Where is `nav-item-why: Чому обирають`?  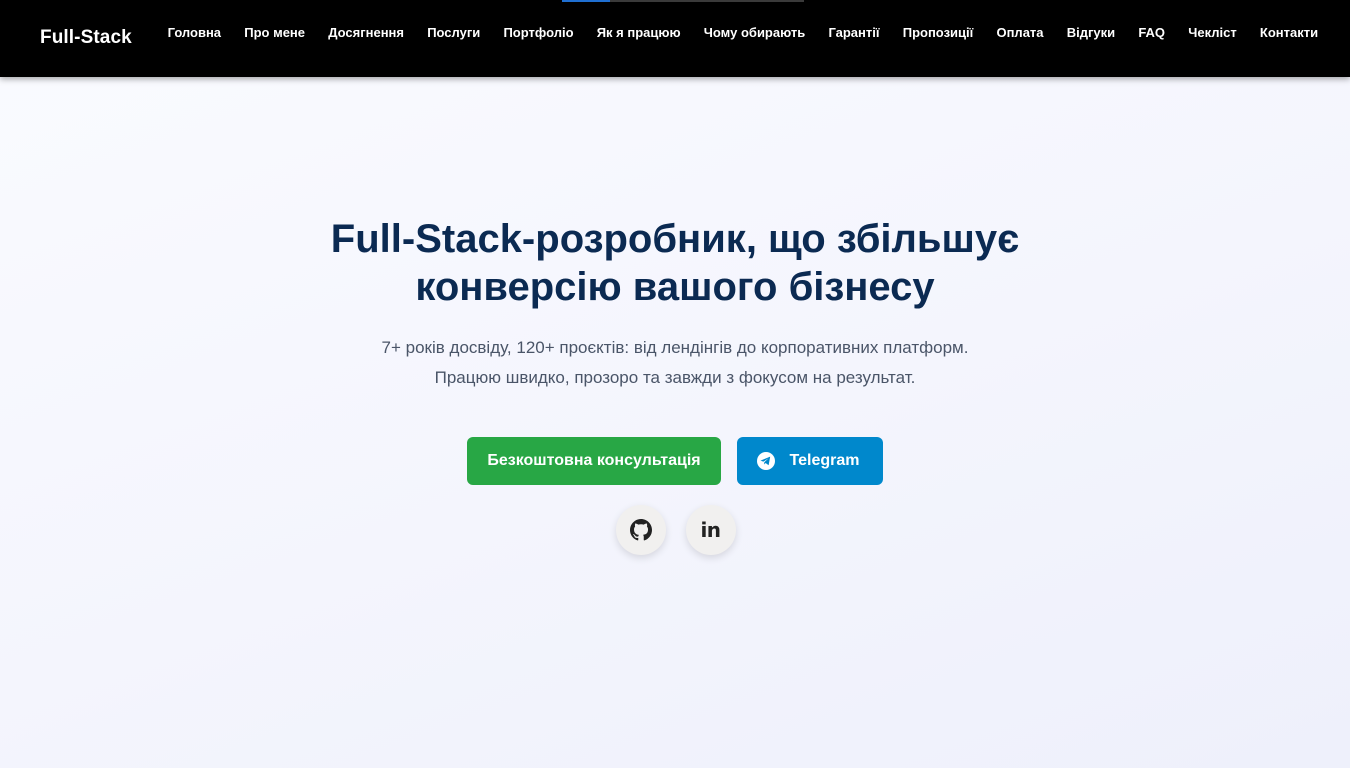
nav-item-why: Чому обирають is located at coordinates (754, 32).